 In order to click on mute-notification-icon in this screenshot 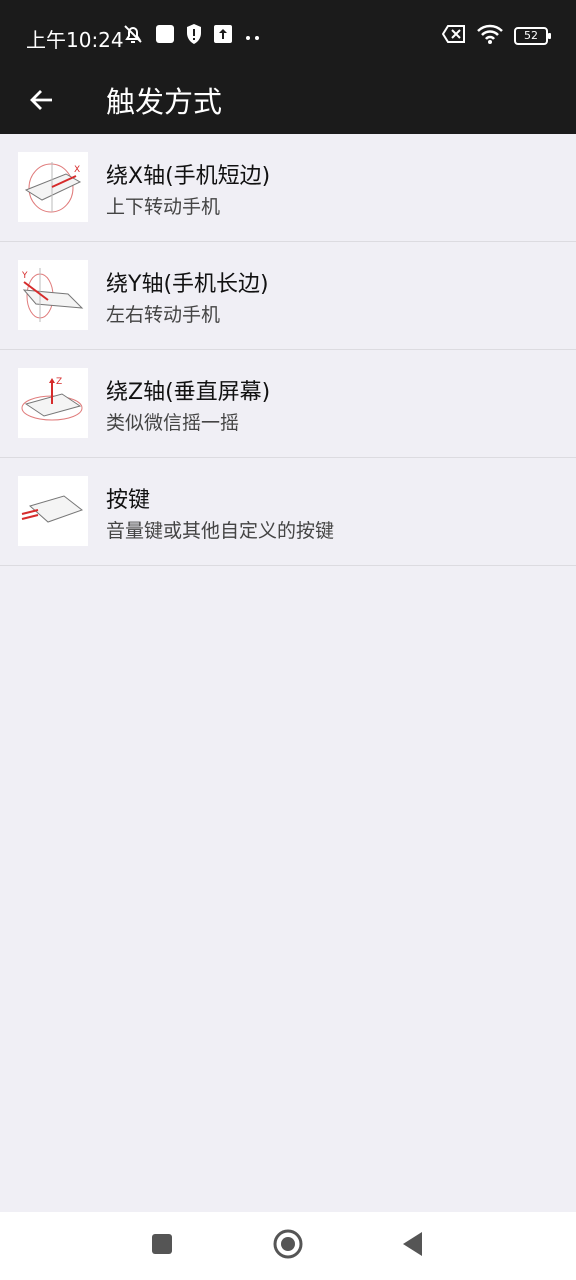, I will do `click(133, 36)`.